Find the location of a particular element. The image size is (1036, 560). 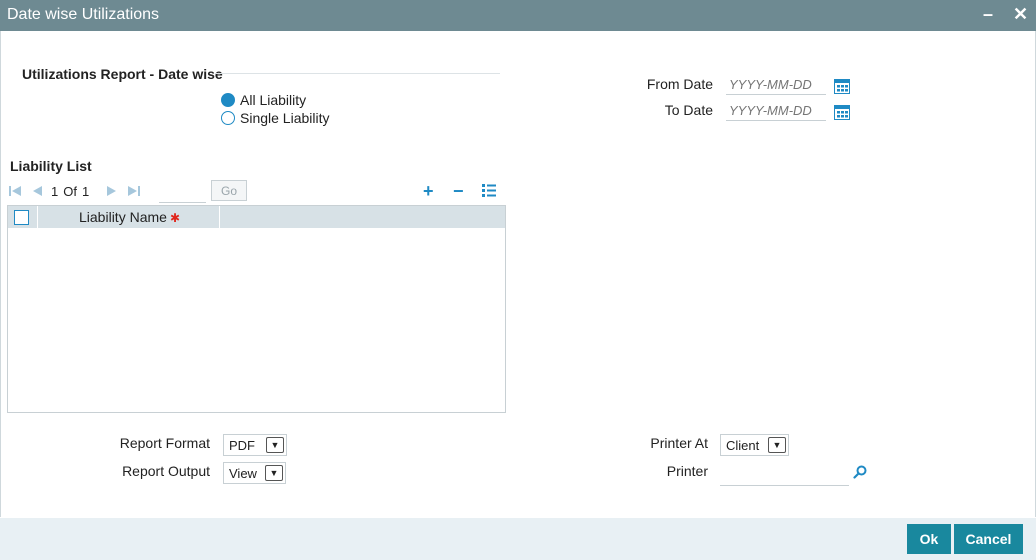

column-header-label: Liability Name is located at coordinates (123, 217).